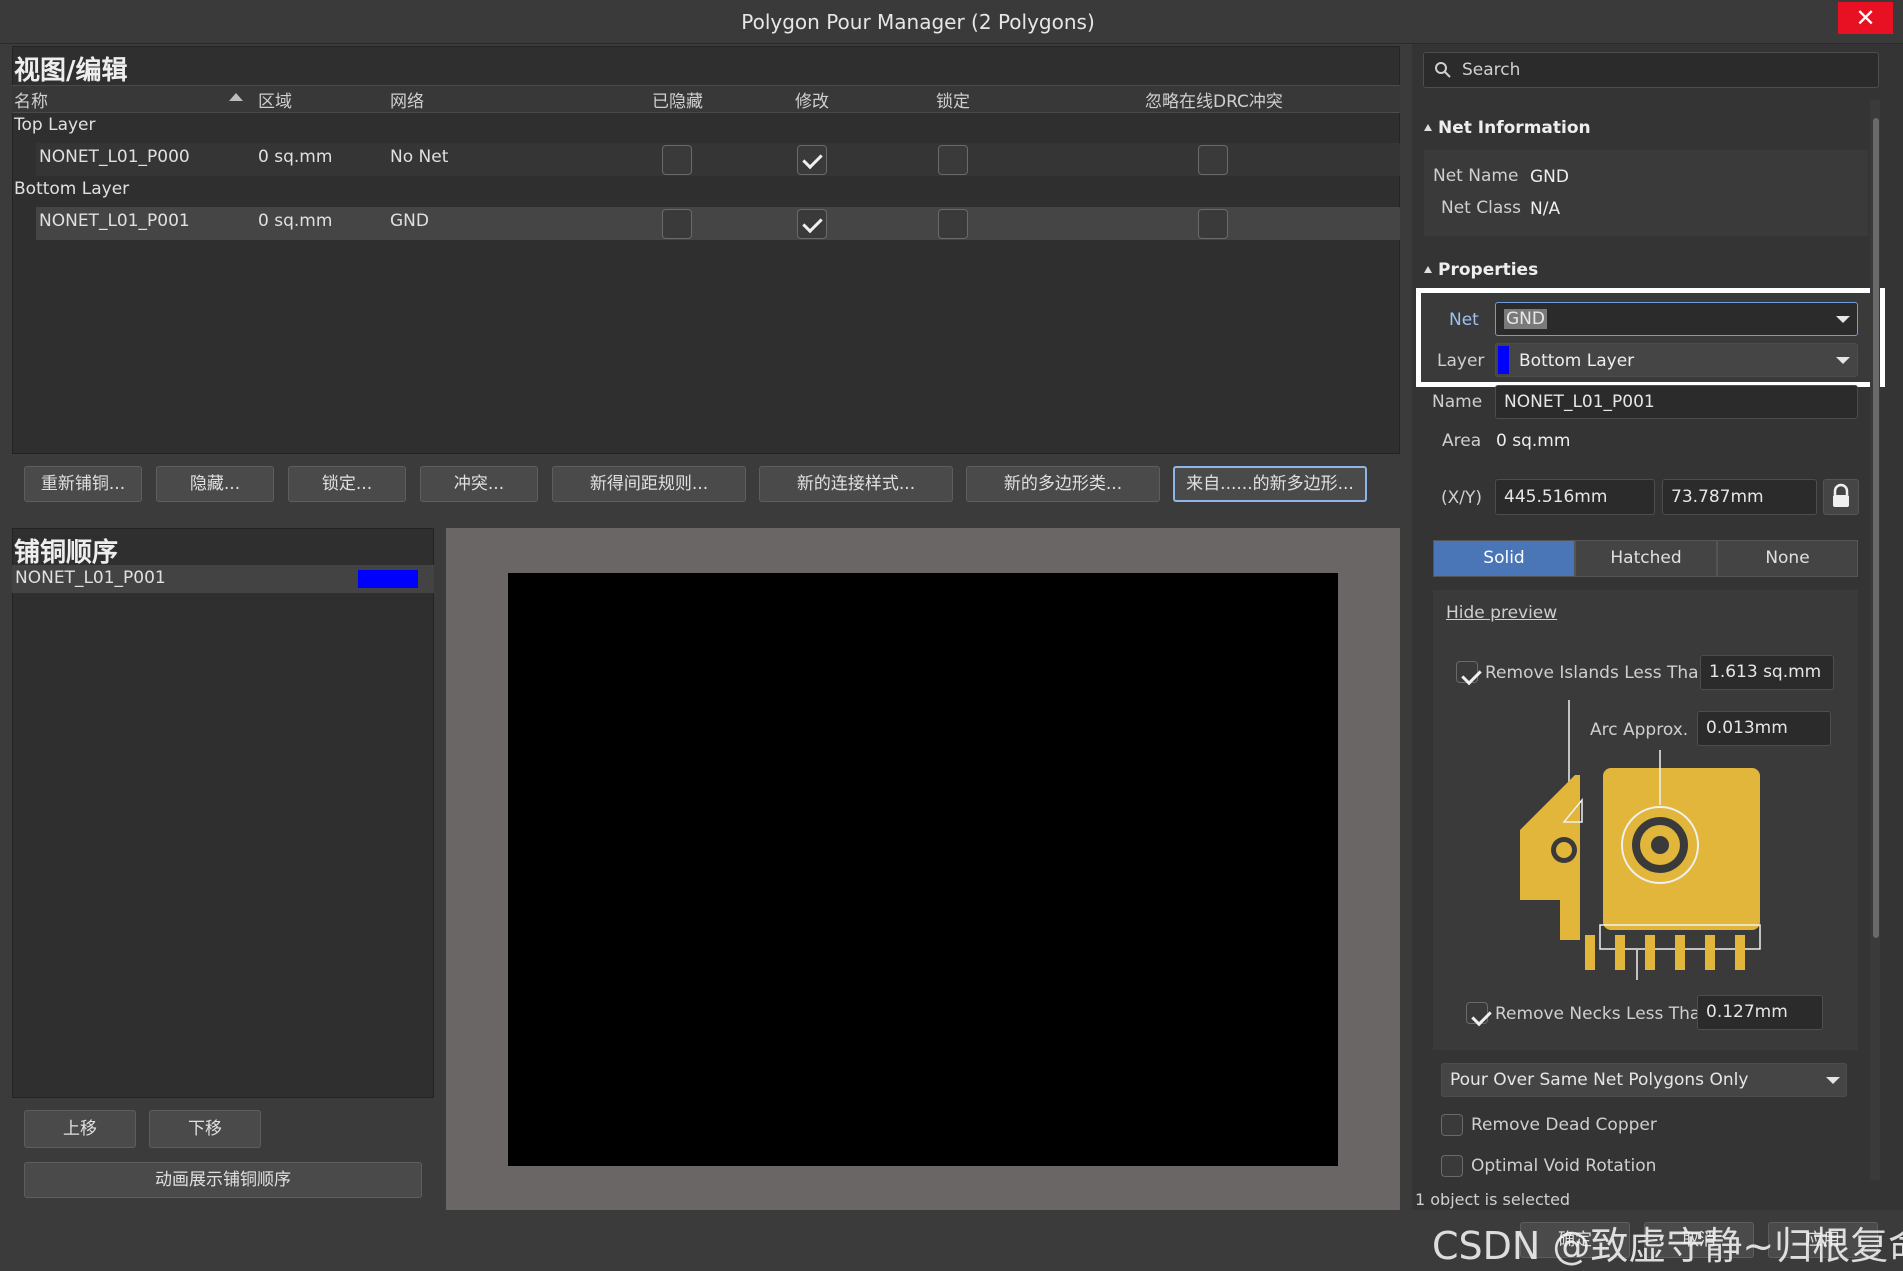 The width and height of the screenshot is (1903, 1271). What do you see at coordinates (1676, 319) in the screenshot?
I see `net-dropdown` at bounding box center [1676, 319].